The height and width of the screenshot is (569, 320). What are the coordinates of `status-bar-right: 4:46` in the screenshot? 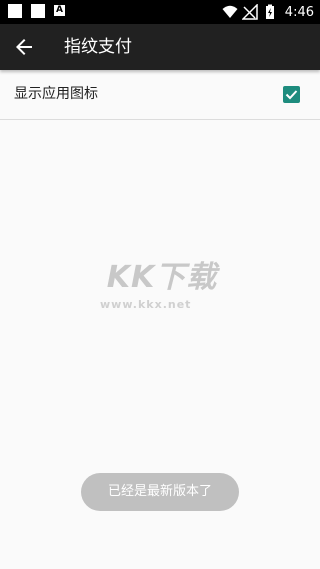 It's located at (268, 12).